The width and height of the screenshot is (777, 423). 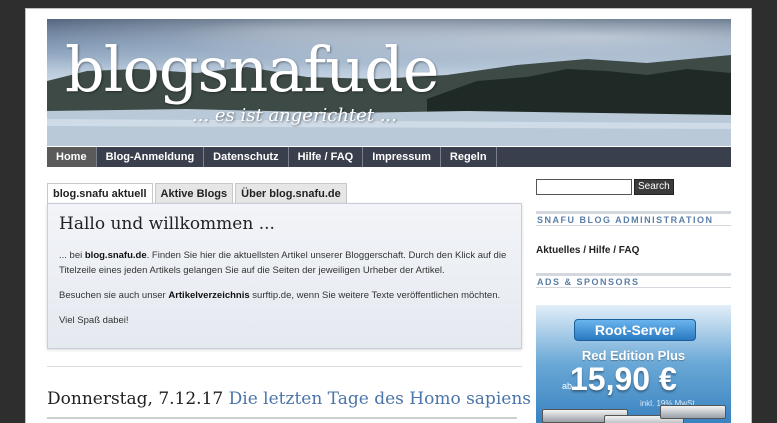 What do you see at coordinates (469, 157) in the screenshot?
I see `nav-item-regeln: Regeln` at bounding box center [469, 157].